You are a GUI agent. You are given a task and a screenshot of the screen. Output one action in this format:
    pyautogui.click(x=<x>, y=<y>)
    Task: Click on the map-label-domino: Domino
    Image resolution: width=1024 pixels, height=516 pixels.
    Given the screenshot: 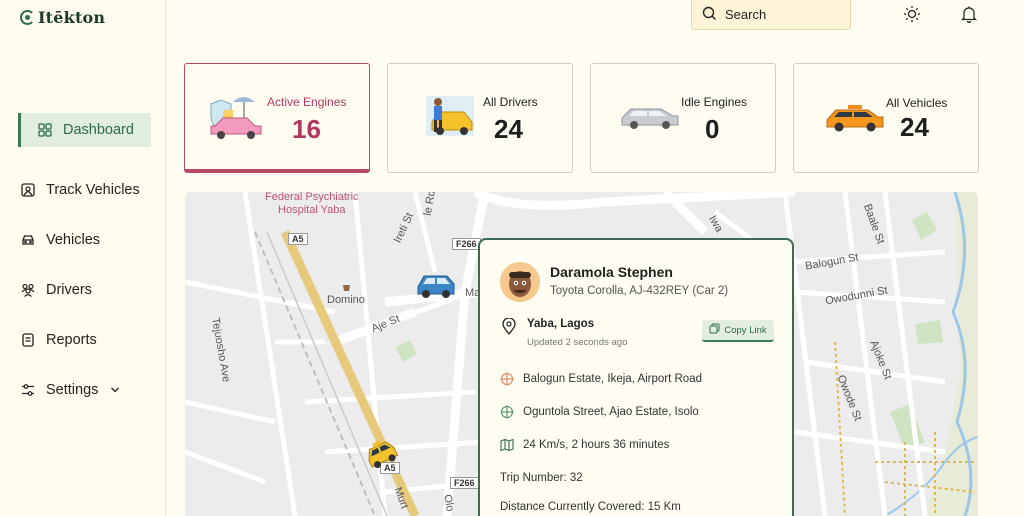 What is the action you would take?
    pyautogui.click(x=346, y=300)
    